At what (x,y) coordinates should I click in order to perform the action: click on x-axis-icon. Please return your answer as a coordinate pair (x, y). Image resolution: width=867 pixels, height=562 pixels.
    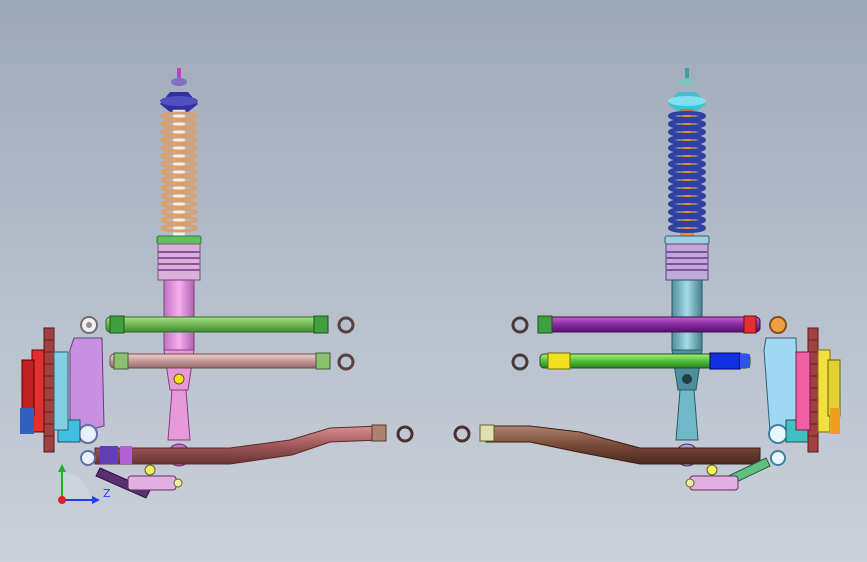
    Looking at the image, I should click on (62, 500).